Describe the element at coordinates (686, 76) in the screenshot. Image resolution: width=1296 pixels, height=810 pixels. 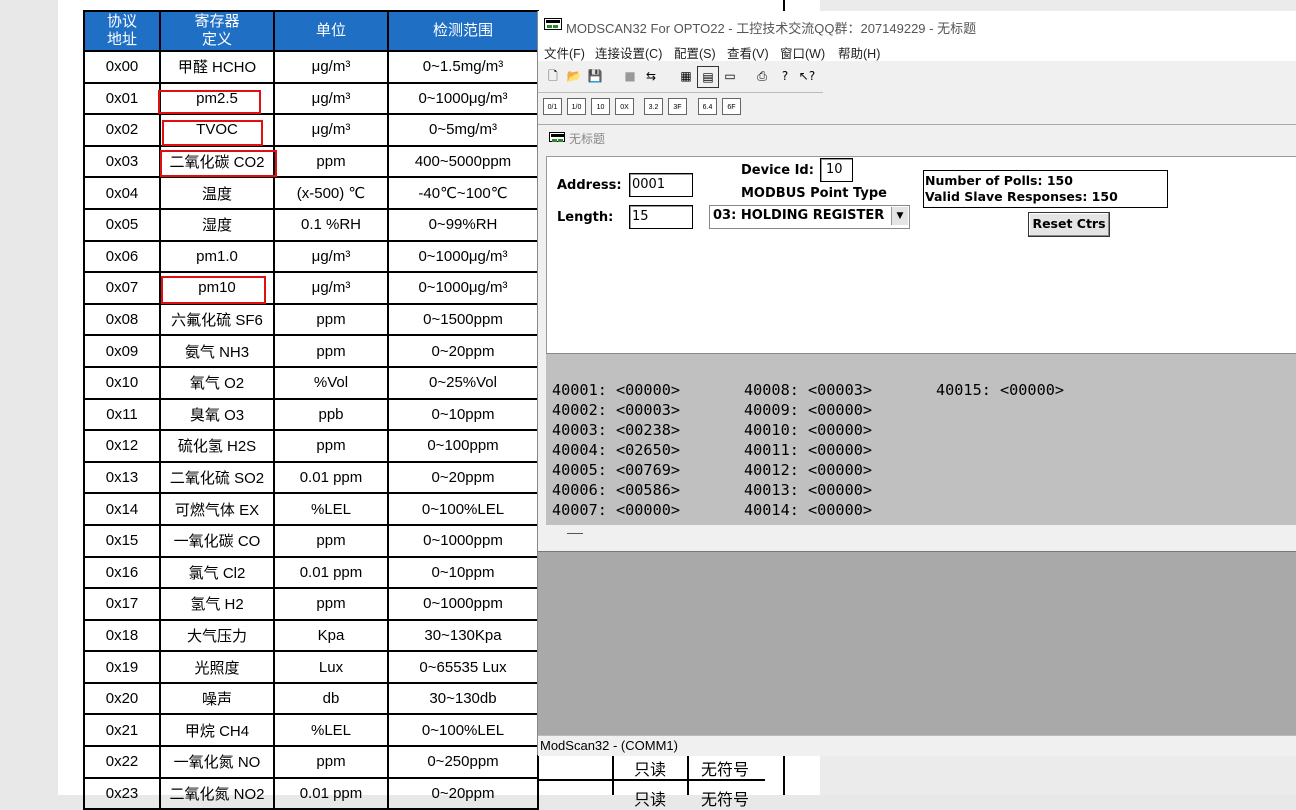
I see `display-setup-icon: ▦` at that location.